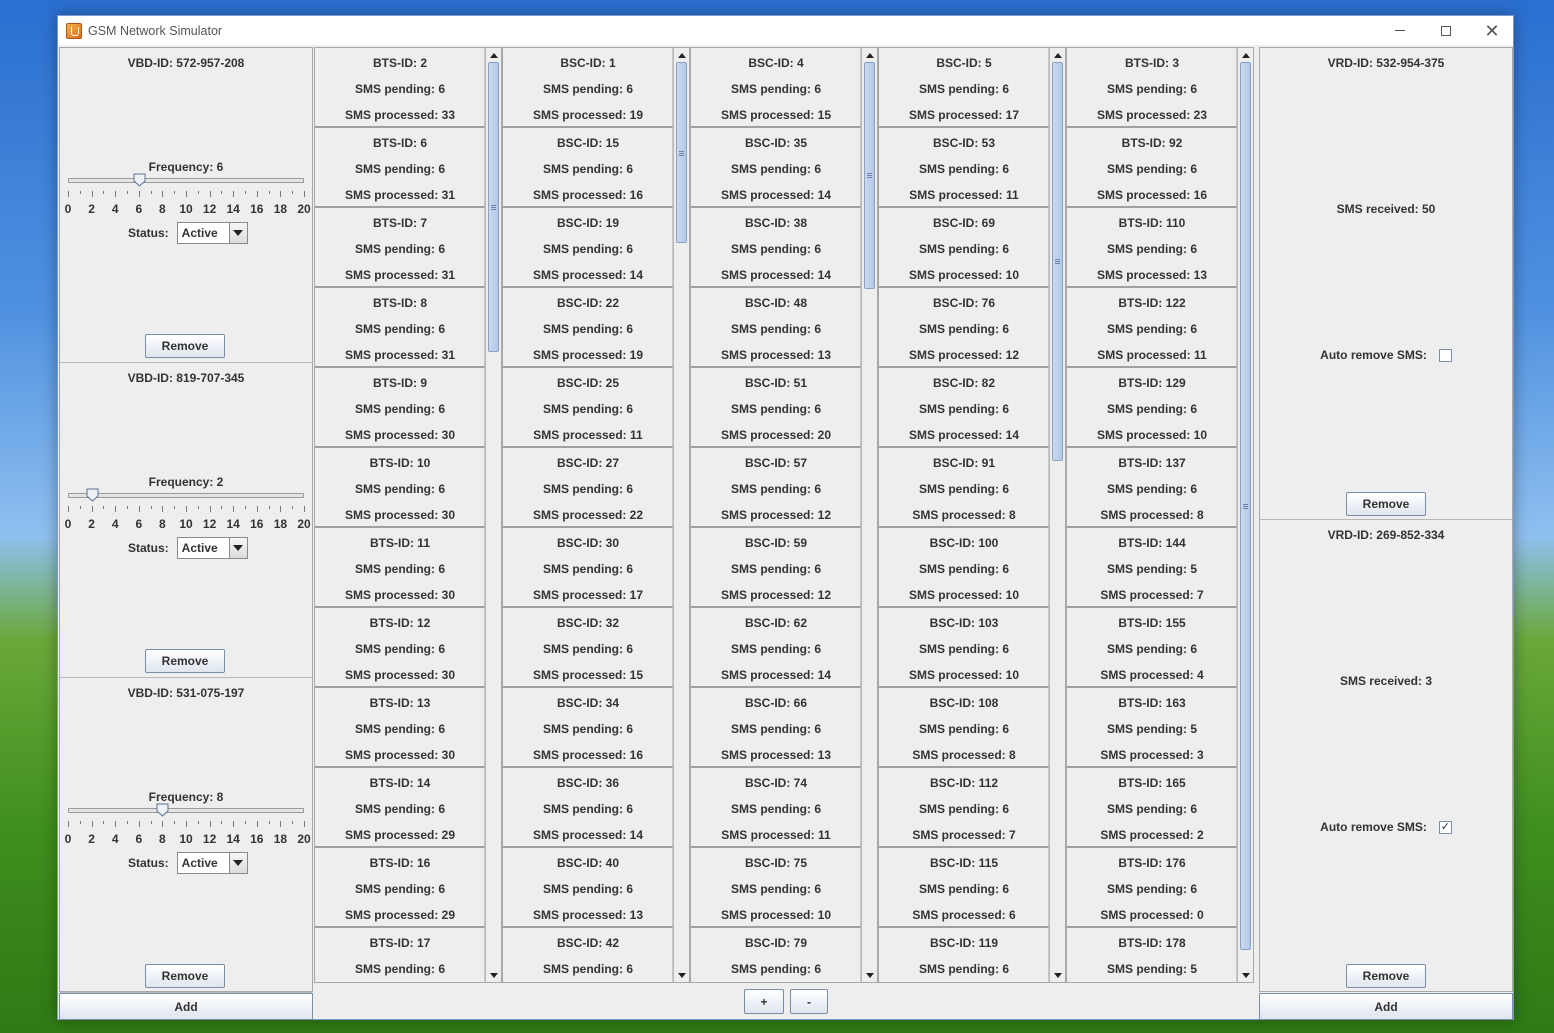 The height and width of the screenshot is (1033, 1554). Describe the element at coordinates (775, 543) in the screenshot. I see `node-id-label: BSC-ID: 59` at that location.